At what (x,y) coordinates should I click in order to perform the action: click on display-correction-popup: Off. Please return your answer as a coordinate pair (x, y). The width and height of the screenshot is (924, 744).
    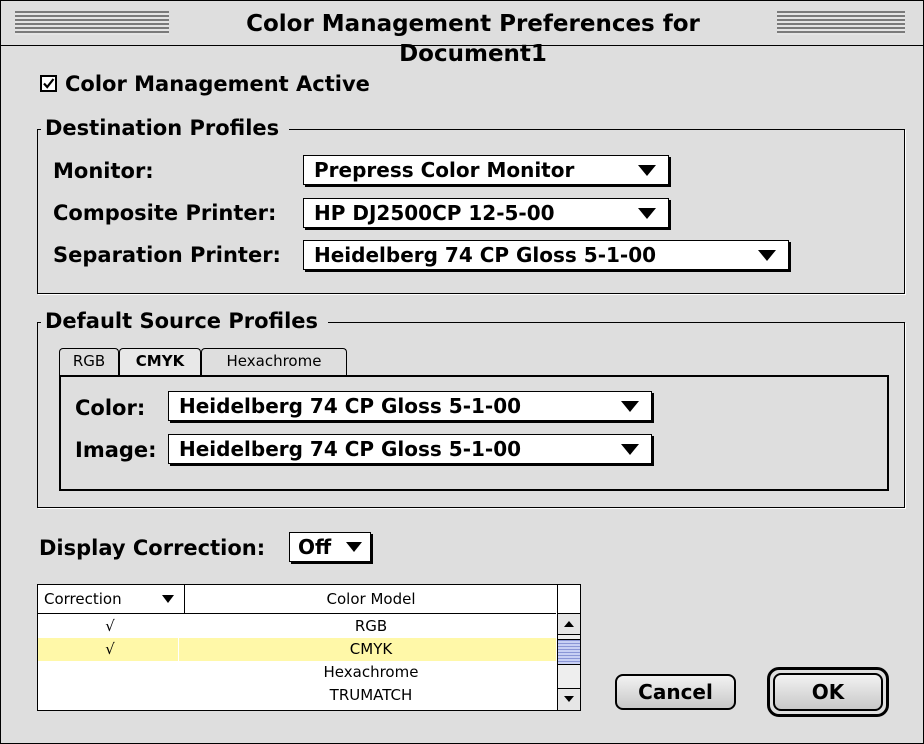
    Looking at the image, I should click on (330, 547).